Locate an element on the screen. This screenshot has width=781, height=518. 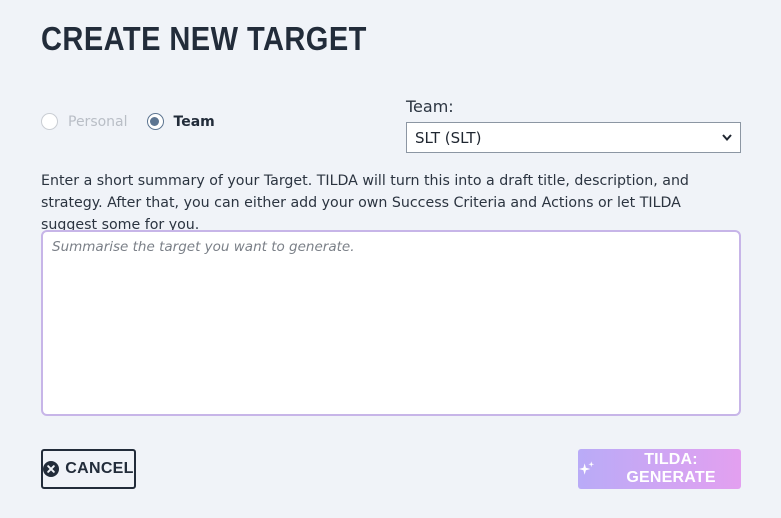
radio-team: Team is located at coordinates (180, 121).